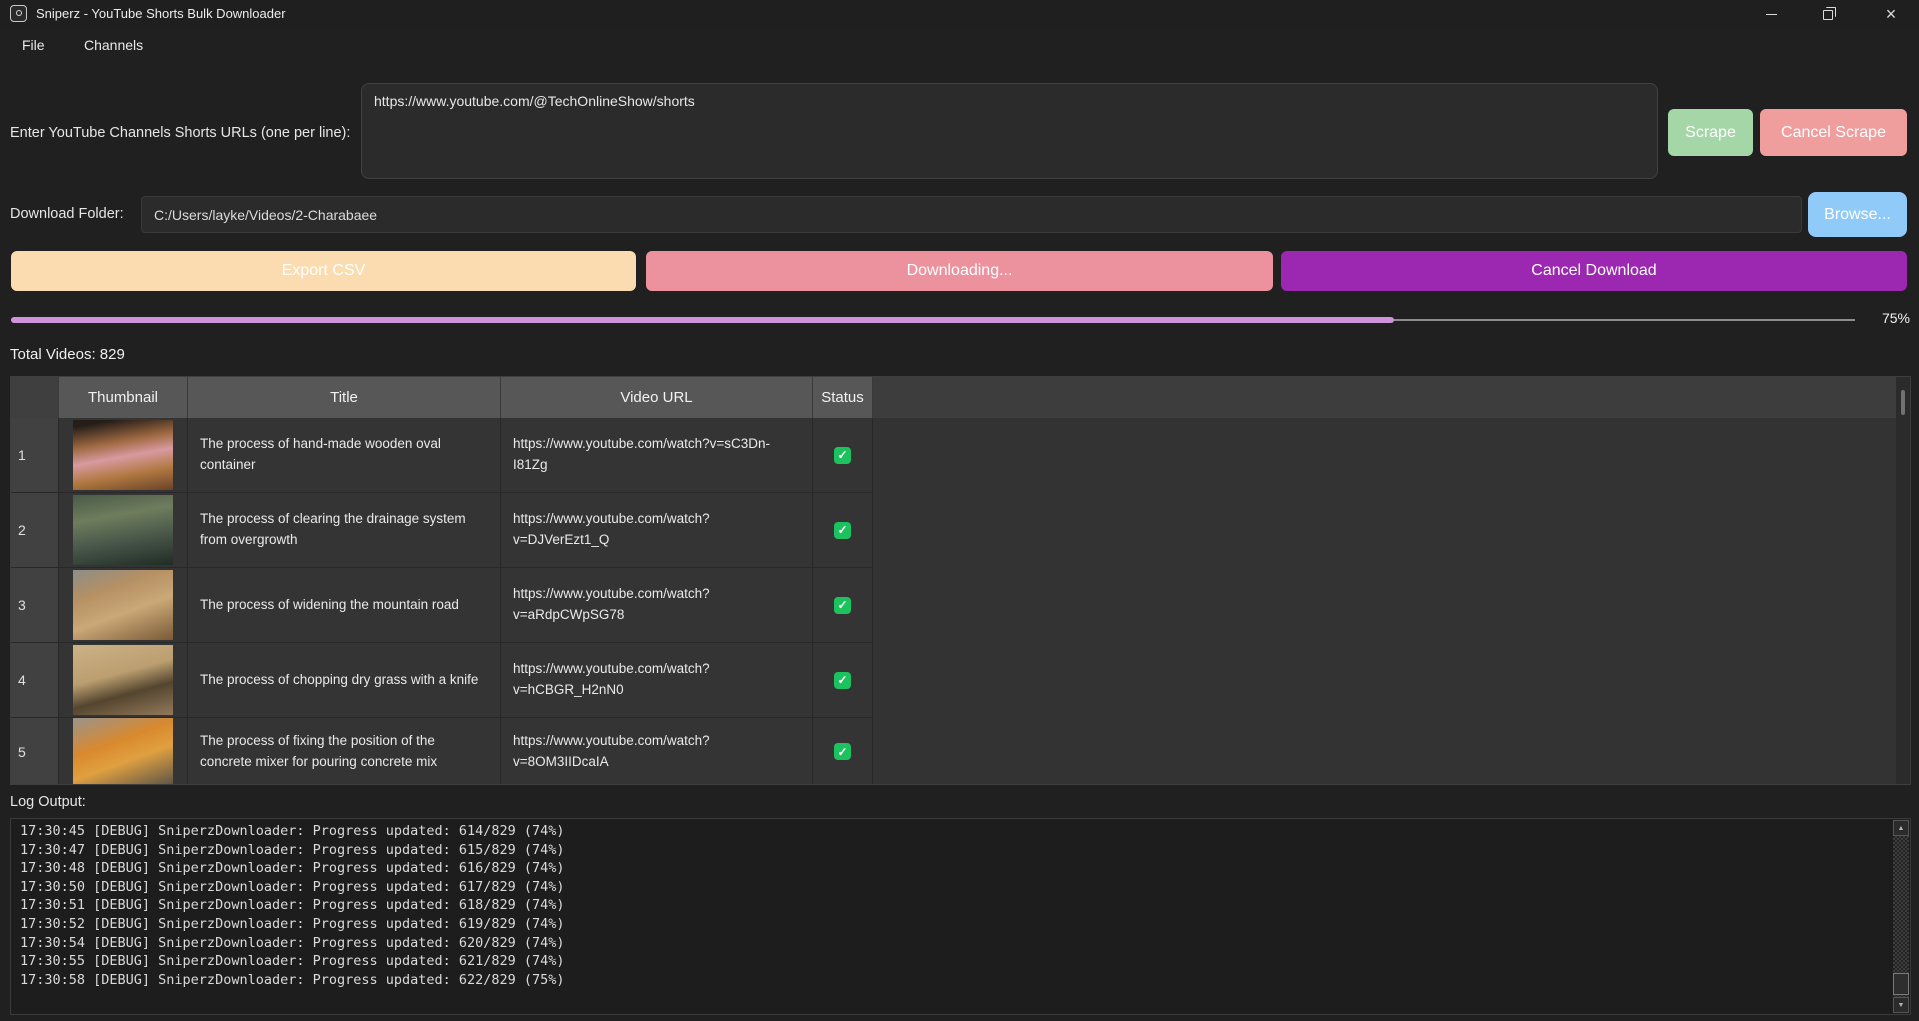  Describe the element at coordinates (1594, 271) in the screenshot. I see `cancel-download-button: Cancel Download` at that location.